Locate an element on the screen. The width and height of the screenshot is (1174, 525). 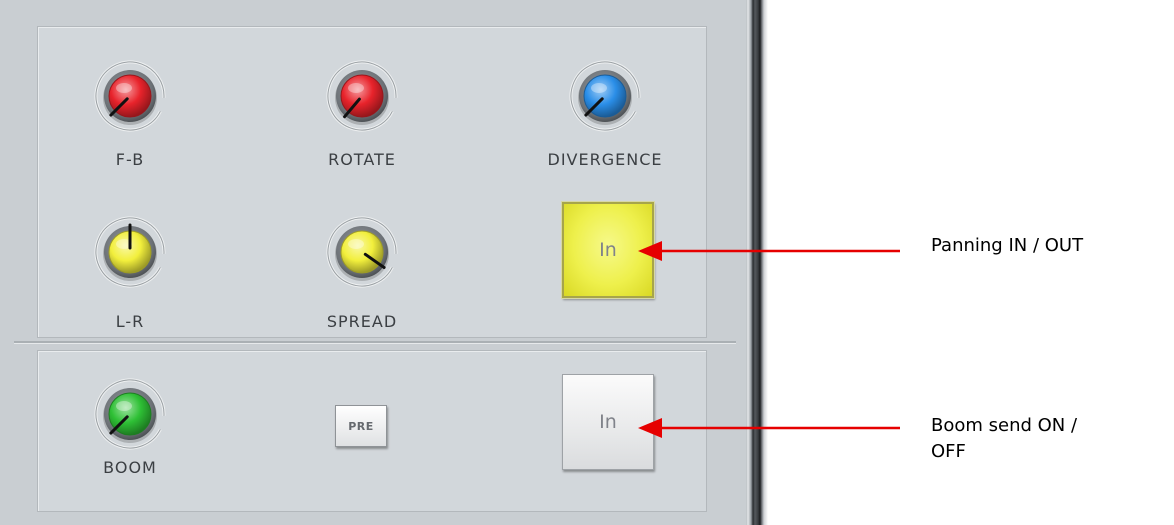
callout-arrows is located at coordinates (769, 339).